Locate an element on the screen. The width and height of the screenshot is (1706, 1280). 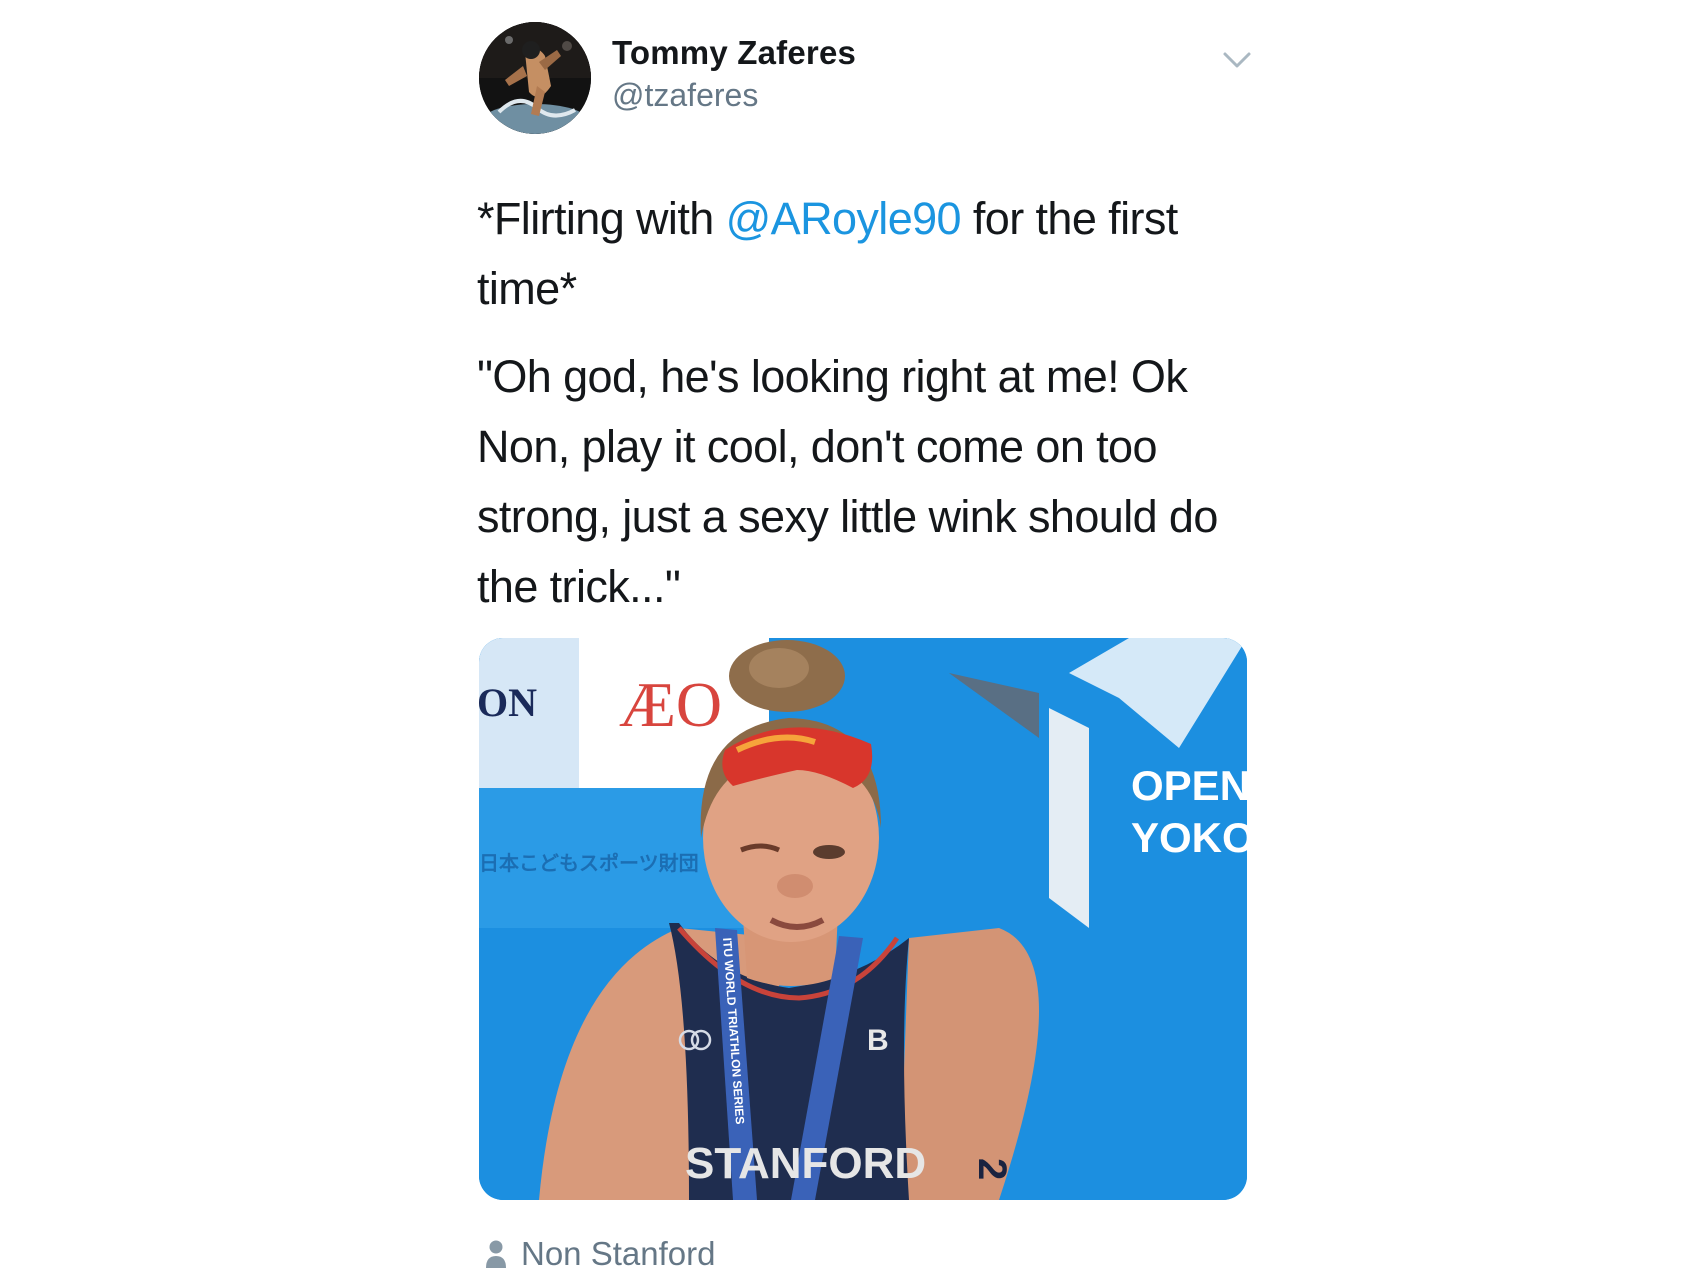
tagged-name: Non Stanford is located at coordinates (618, 1253).